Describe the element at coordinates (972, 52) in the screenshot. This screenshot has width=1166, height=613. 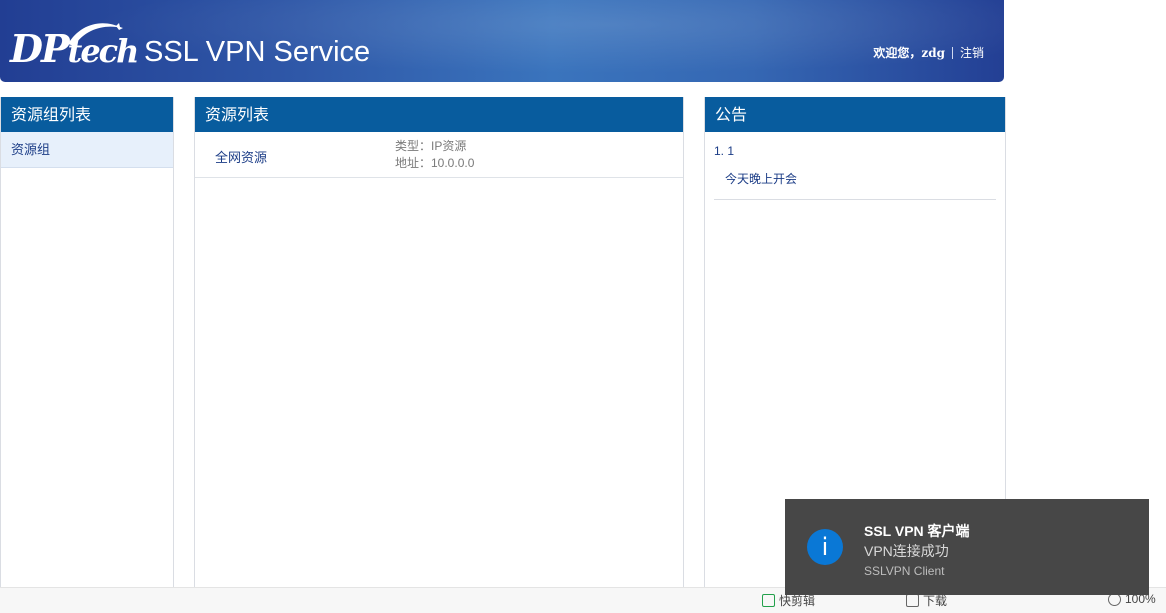
I see `logout-link: 注销` at that location.